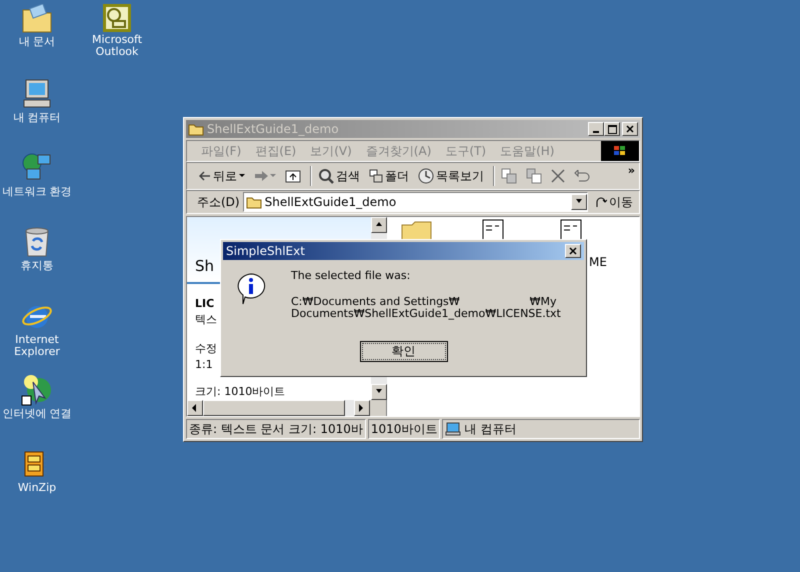 The width and height of the screenshot is (800, 572). What do you see at coordinates (620, 151) in the screenshot?
I see `windows-logo-icon` at bounding box center [620, 151].